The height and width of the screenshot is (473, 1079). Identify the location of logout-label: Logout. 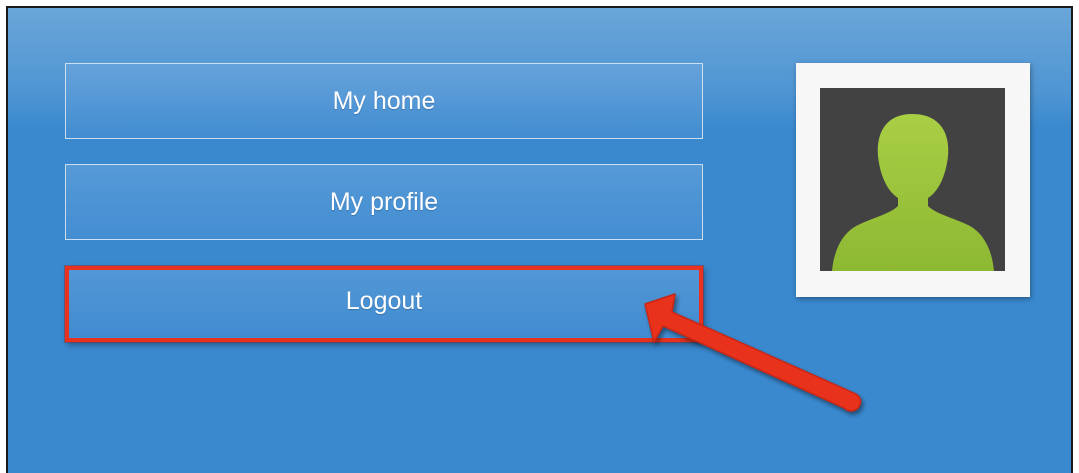
(384, 300).